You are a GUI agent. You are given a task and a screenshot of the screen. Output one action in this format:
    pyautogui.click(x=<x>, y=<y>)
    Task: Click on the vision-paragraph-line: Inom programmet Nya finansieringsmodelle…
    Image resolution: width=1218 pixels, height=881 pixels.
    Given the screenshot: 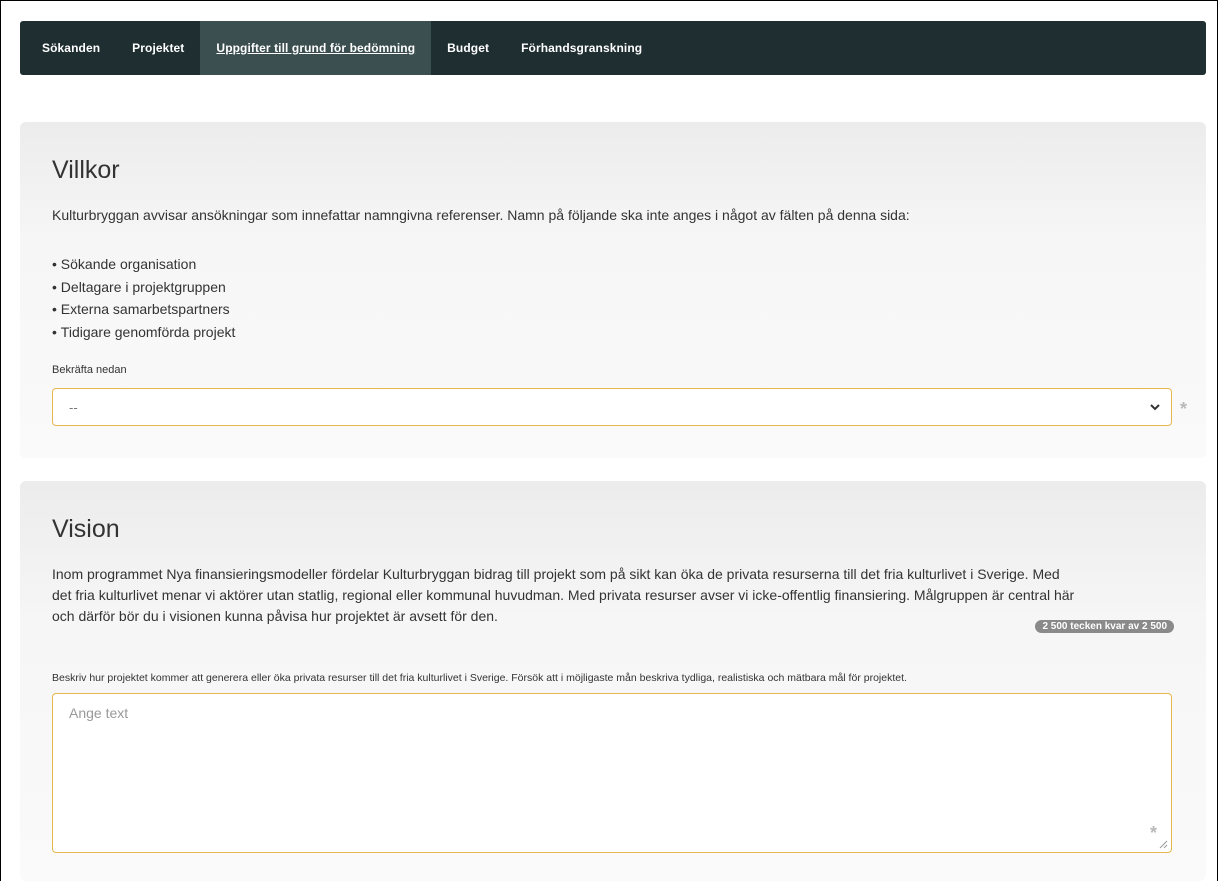 What is the action you would take?
    pyautogui.click(x=556, y=574)
    